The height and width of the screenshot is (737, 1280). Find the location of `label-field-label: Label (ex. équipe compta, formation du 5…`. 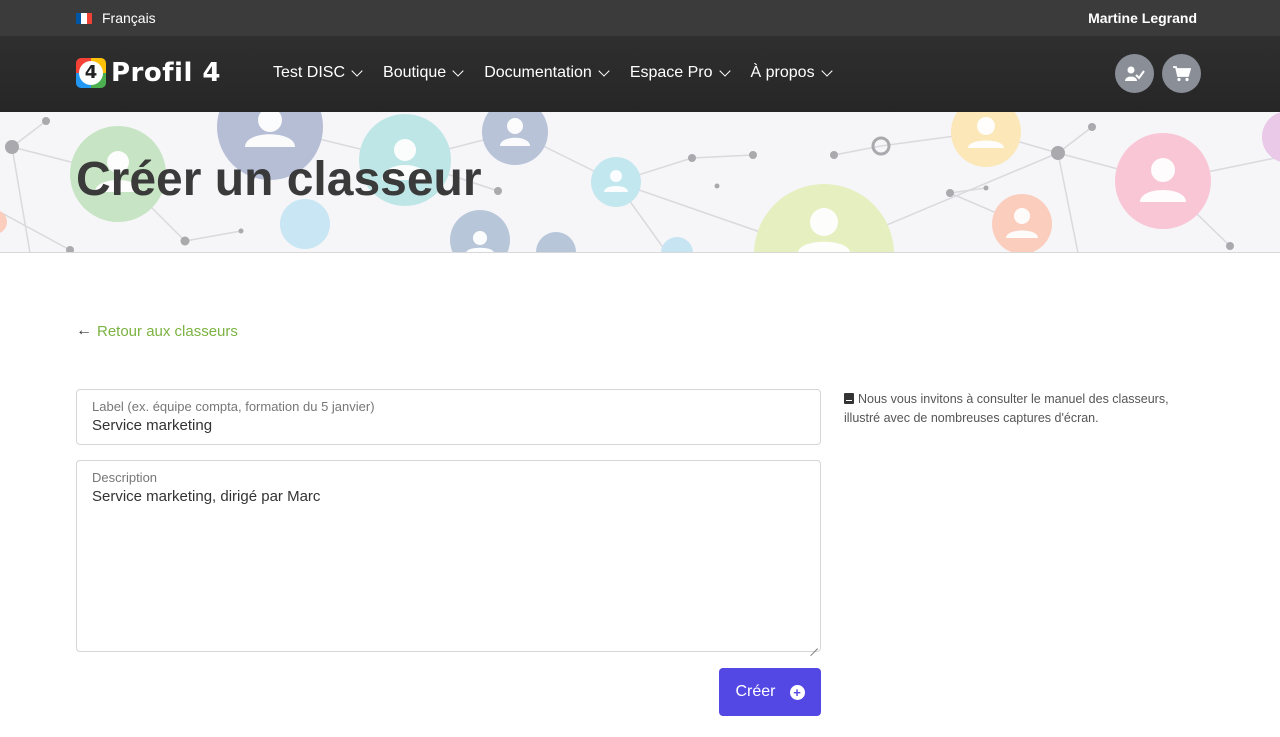

label-field-label: Label (ex. équipe compta, formation du 5… is located at coordinates (233, 406).